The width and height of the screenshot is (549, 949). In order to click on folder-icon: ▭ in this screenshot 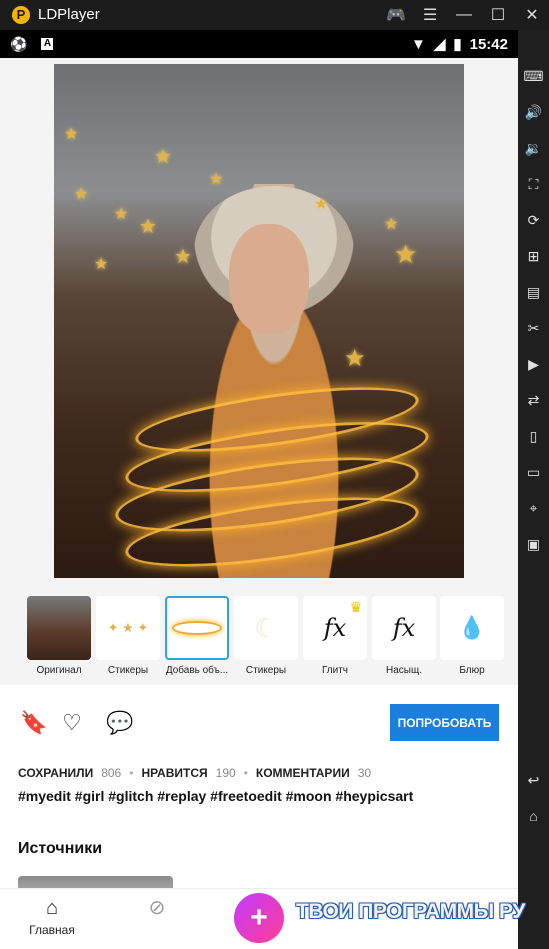, I will do `click(533, 472)`.